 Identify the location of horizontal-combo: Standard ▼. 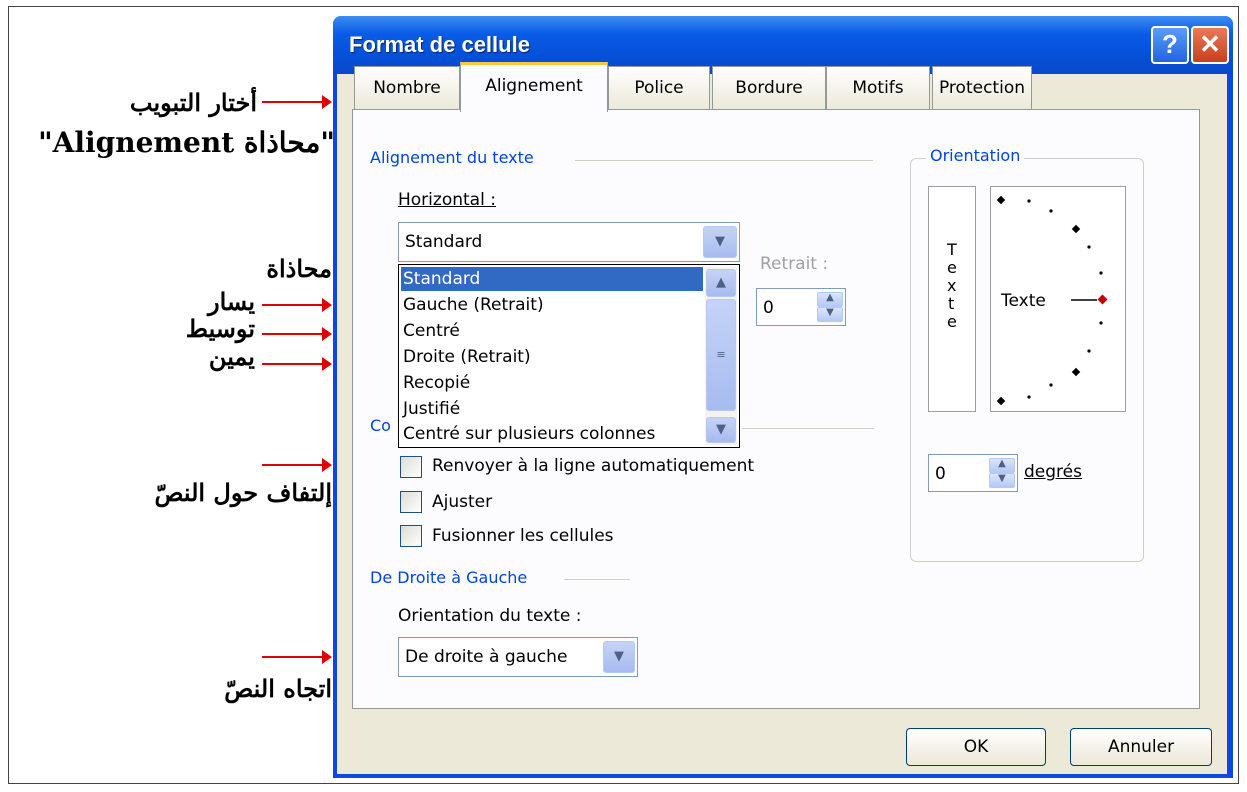
(569, 242).